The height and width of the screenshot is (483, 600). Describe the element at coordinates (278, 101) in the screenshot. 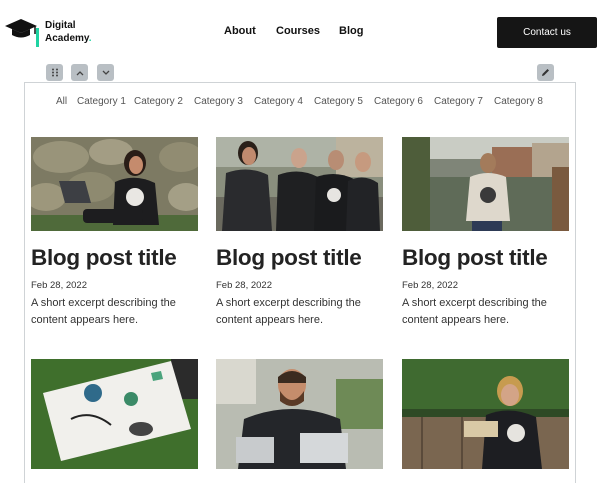

I see `category-4: Category 4` at that location.